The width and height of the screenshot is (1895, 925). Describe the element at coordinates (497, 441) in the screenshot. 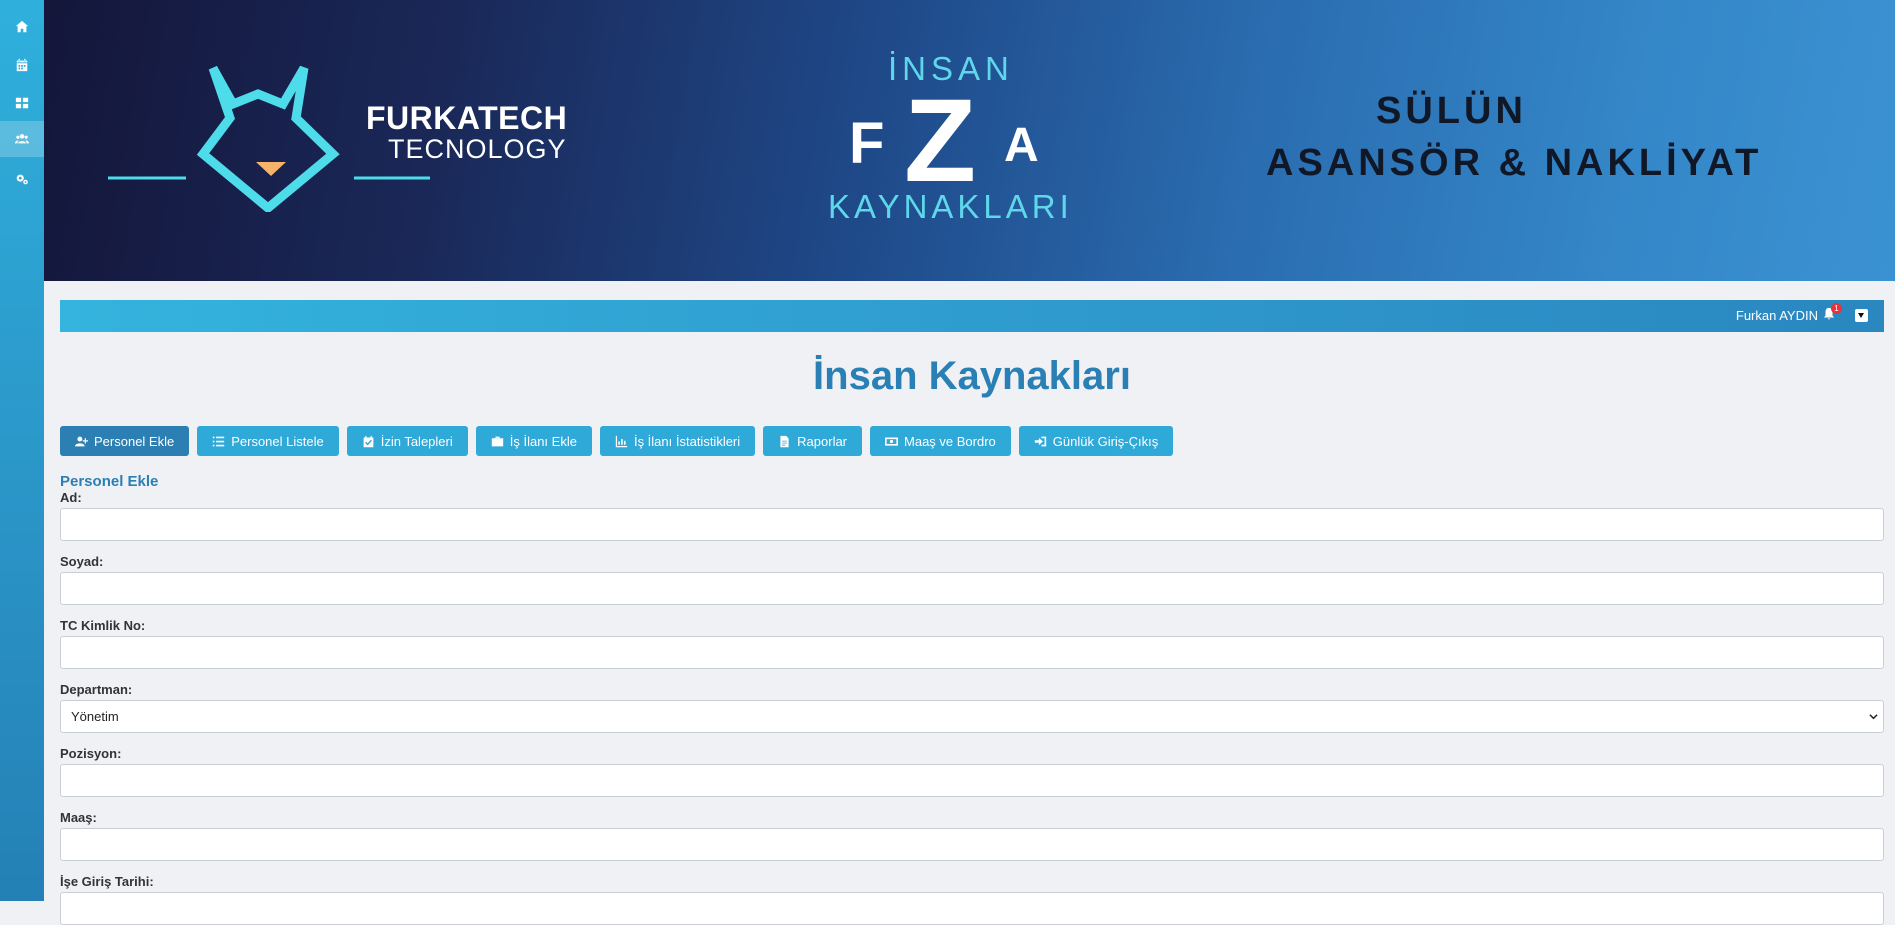

I see `briefcase-icon` at that location.